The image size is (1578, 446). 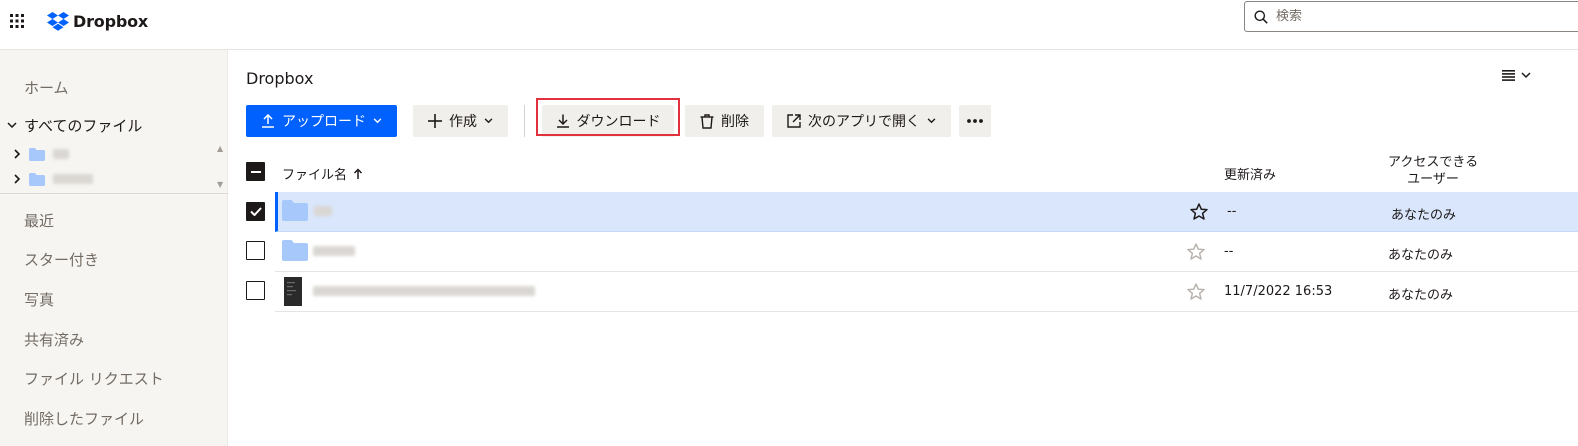 I want to click on view-toggle-button, so click(x=1516, y=75).